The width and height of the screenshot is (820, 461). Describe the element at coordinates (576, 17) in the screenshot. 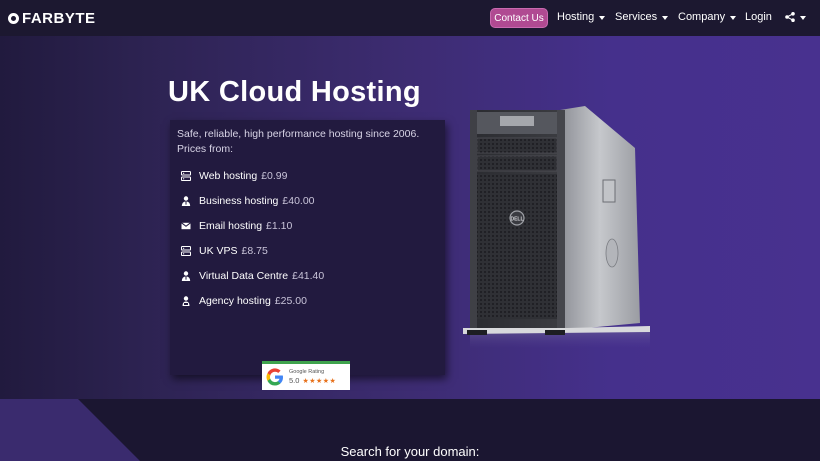

I see `nav-hosting-label: Hosting` at that location.